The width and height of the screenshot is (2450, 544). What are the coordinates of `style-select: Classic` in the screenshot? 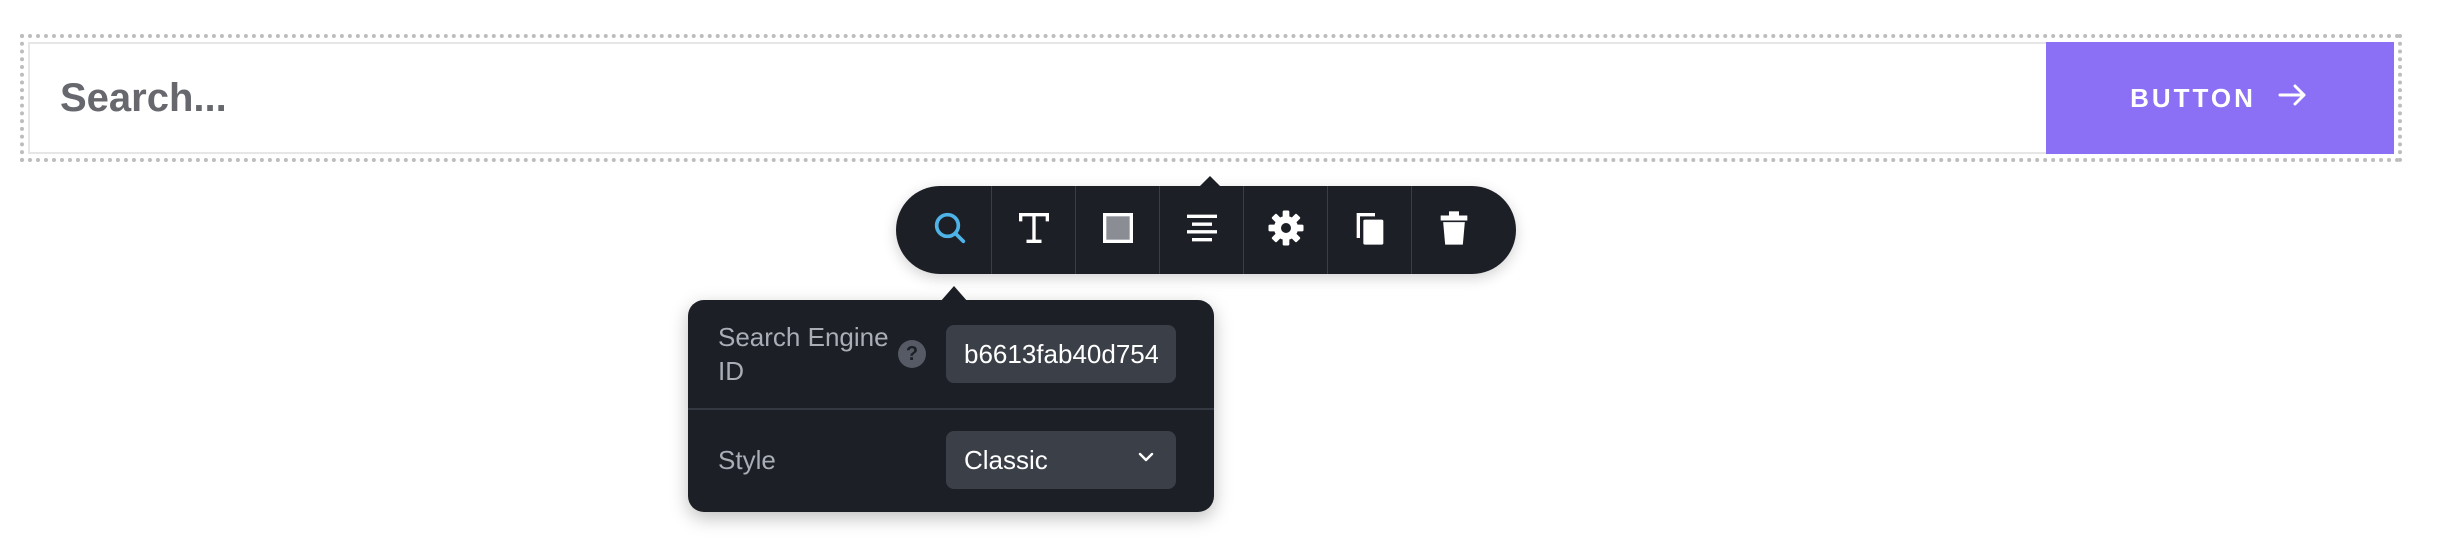 It's located at (1061, 460).